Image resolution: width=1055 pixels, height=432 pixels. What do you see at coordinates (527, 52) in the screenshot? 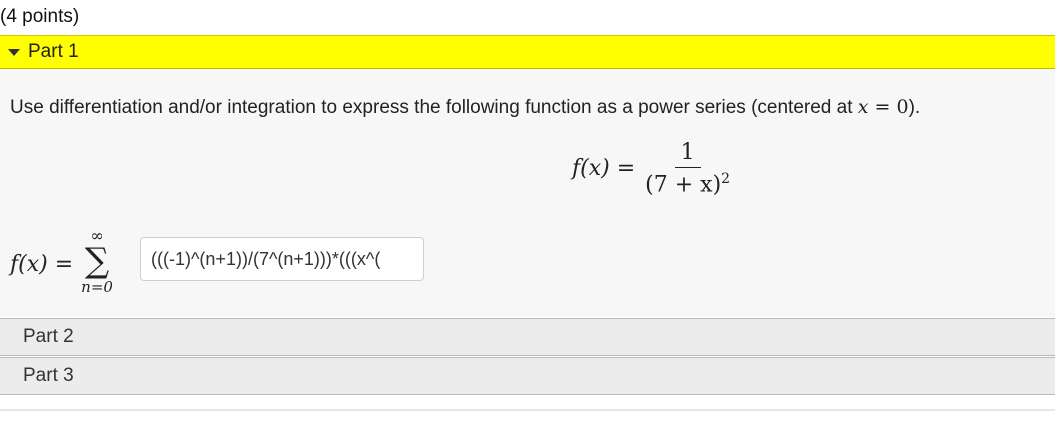
I see `part-1-header: Part 1` at bounding box center [527, 52].